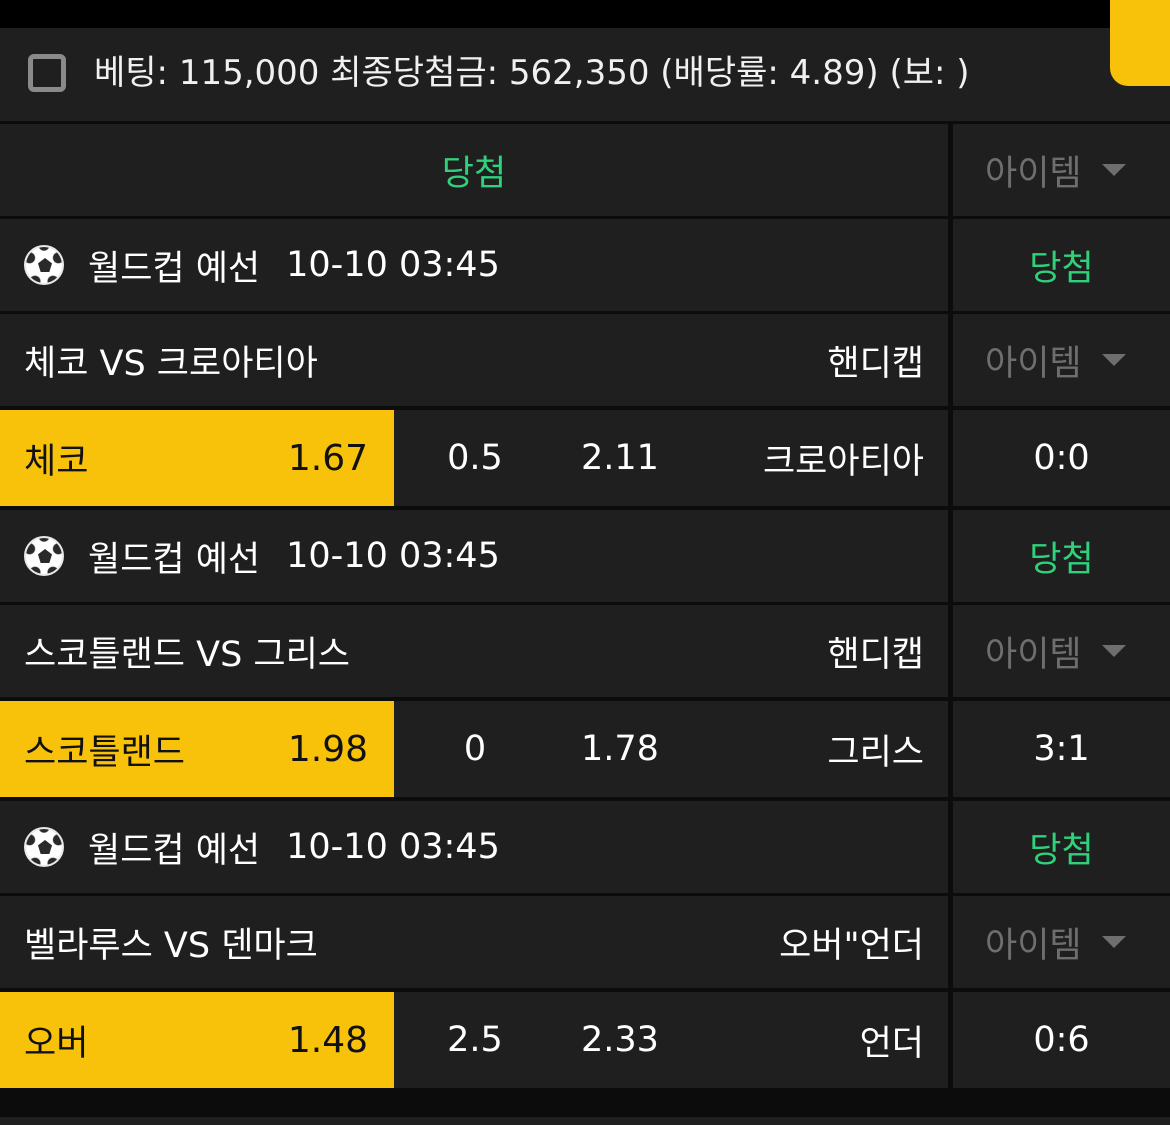 This screenshot has width=1170, height=1125. Describe the element at coordinates (197, 458) in the screenshot. I see `selected-pick: 체코 1.67` at that location.